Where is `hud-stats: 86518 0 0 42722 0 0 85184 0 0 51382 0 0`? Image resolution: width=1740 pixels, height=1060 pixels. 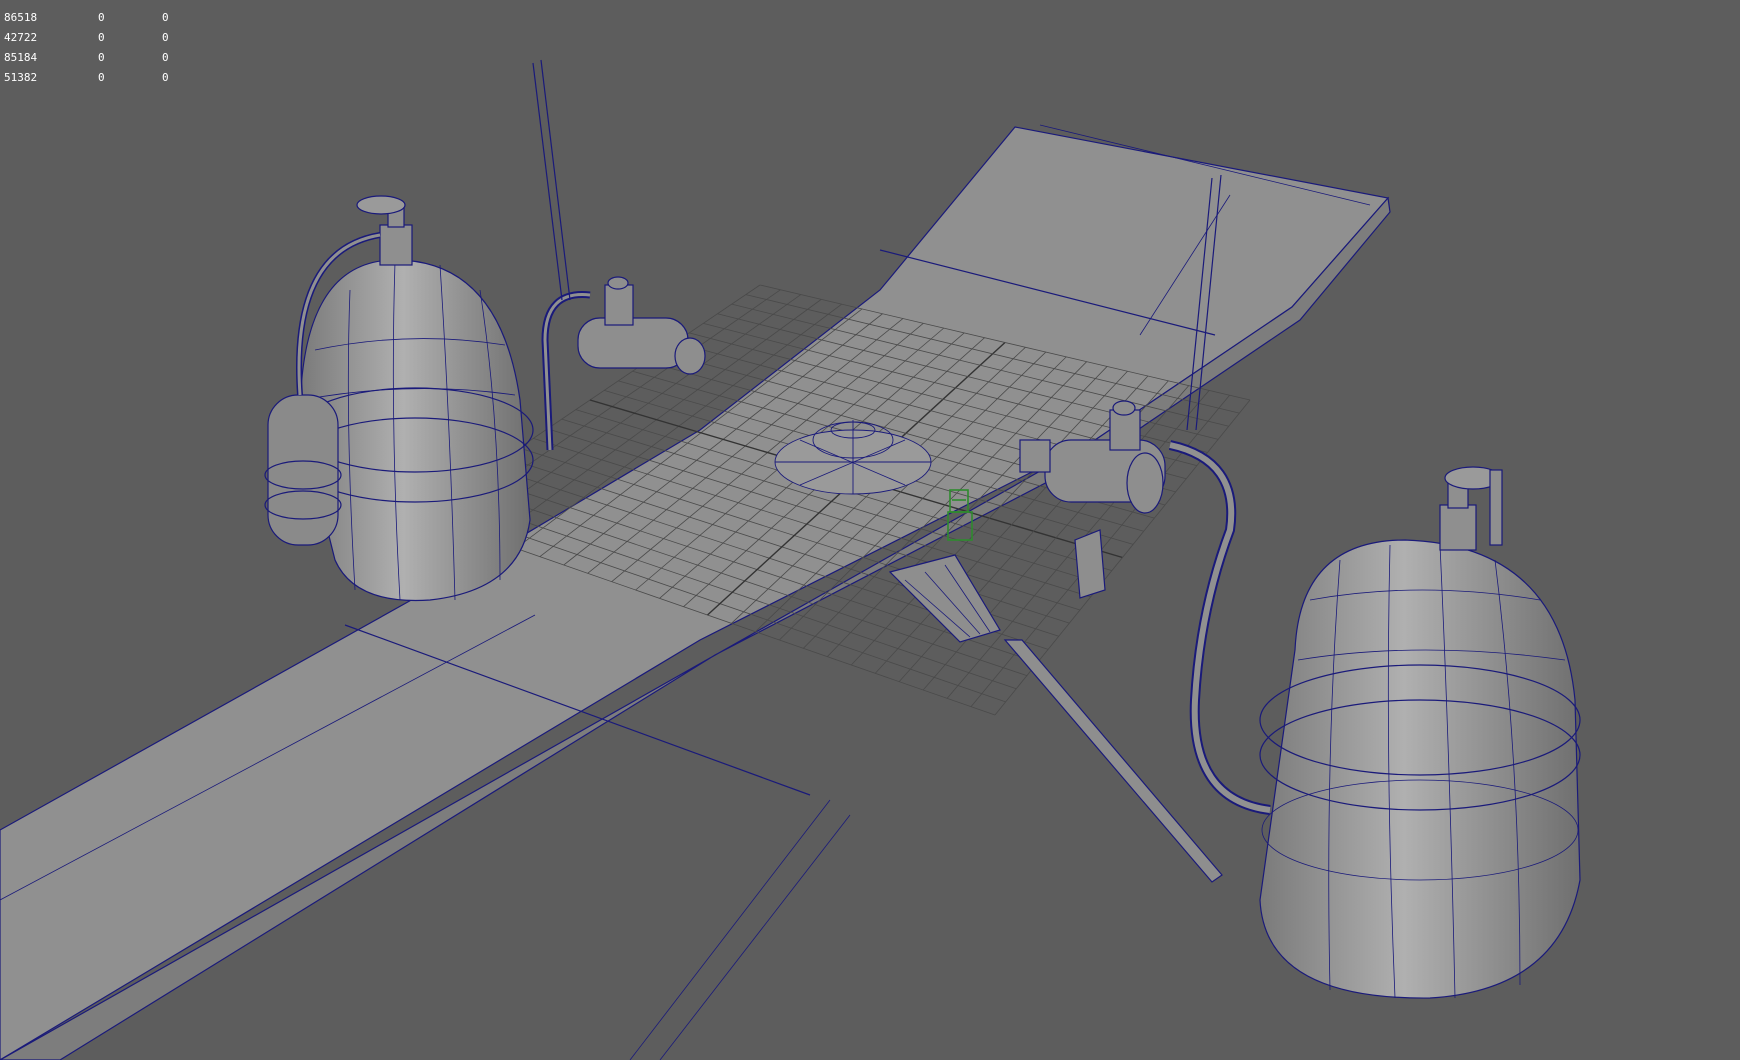
hud-stats: 86518 0 0 42722 0 0 85184 0 0 51382 0 0 is located at coordinates (103, 48).